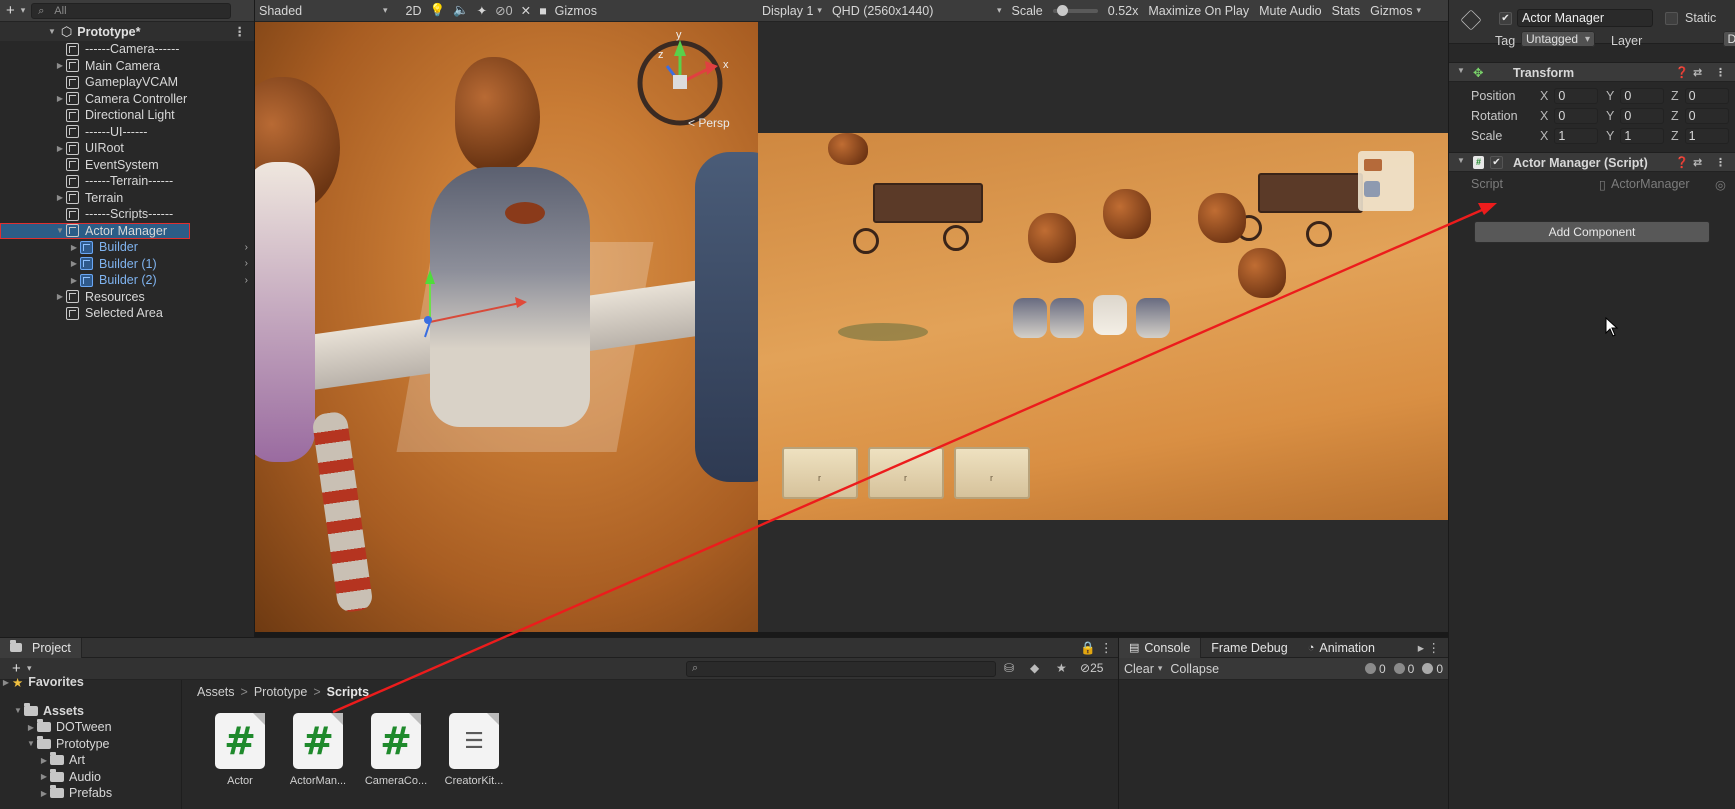  Describe the element at coordinates (503, 10) in the screenshot. I see `visibility-icon: ⊘0` at that location.